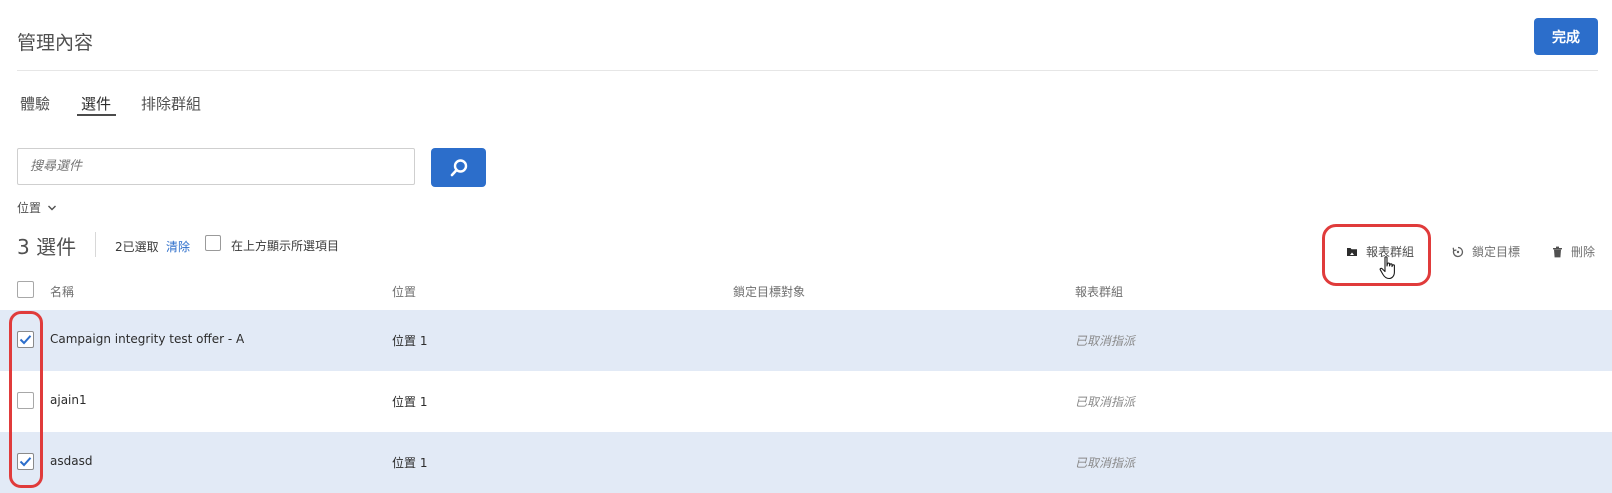 The image size is (1612, 493). I want to click on location-filter-label: 位置, so click(29, 208).